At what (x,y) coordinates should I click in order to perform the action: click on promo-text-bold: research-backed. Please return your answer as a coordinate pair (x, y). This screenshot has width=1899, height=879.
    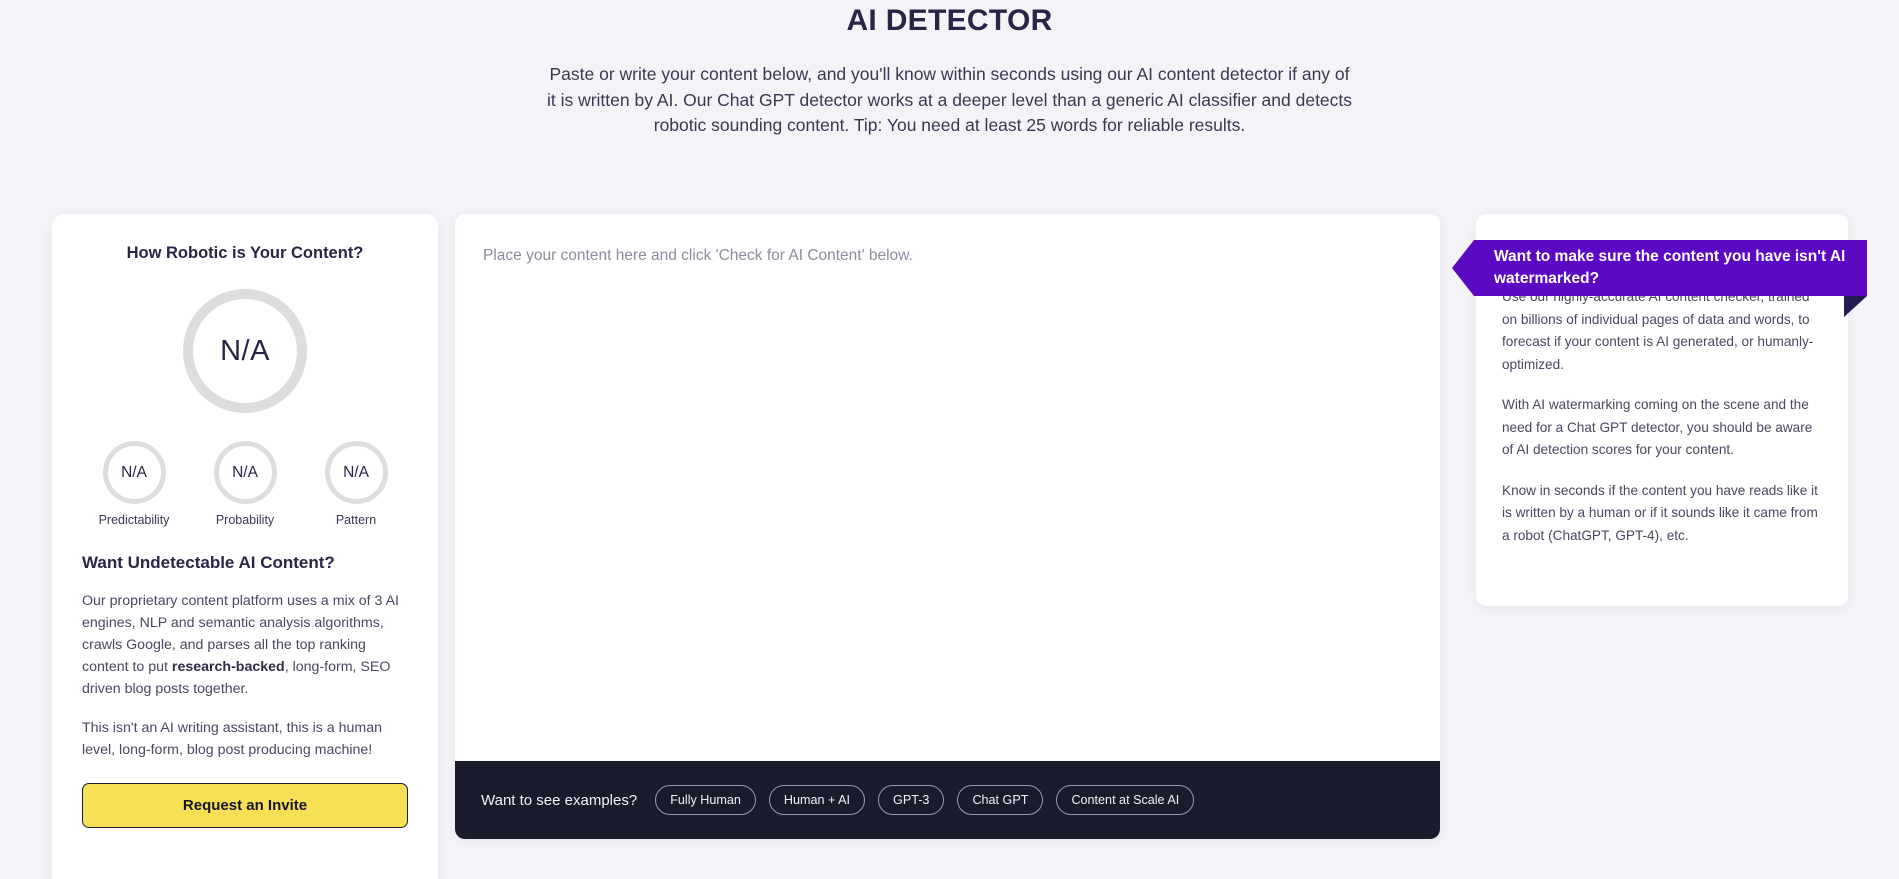
    Looking at the image, I should click on (228, 667).